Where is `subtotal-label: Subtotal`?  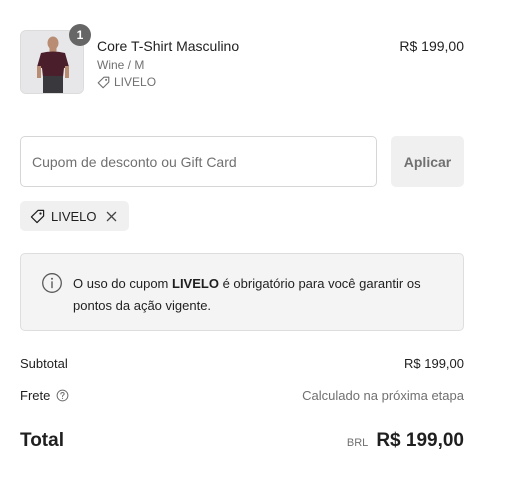 subtotal-label: Subtotal is located at coordinates (44, 363).